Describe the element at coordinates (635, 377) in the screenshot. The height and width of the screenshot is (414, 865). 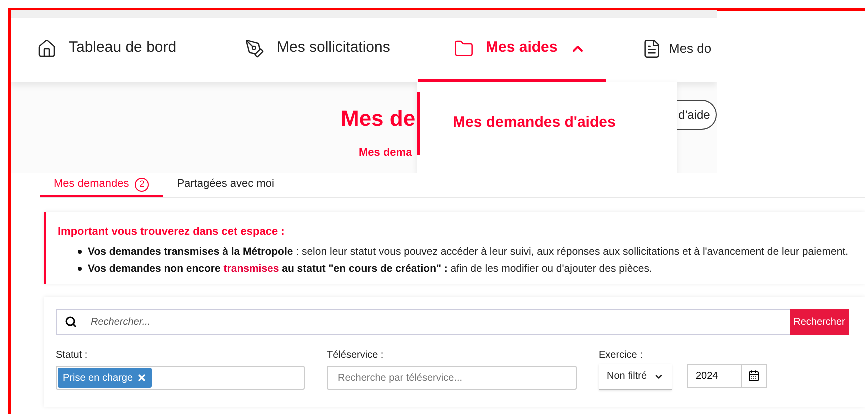
I see `exercice-select: Non filtré` at that location.